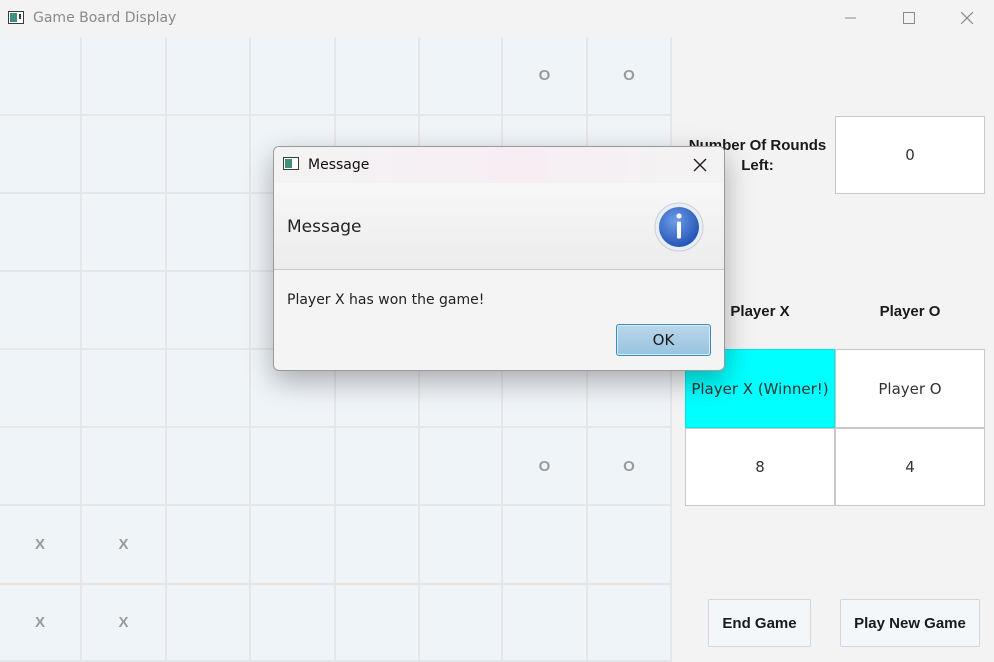  I want to click on dialog-titlebar: Message, so click(499, 165).